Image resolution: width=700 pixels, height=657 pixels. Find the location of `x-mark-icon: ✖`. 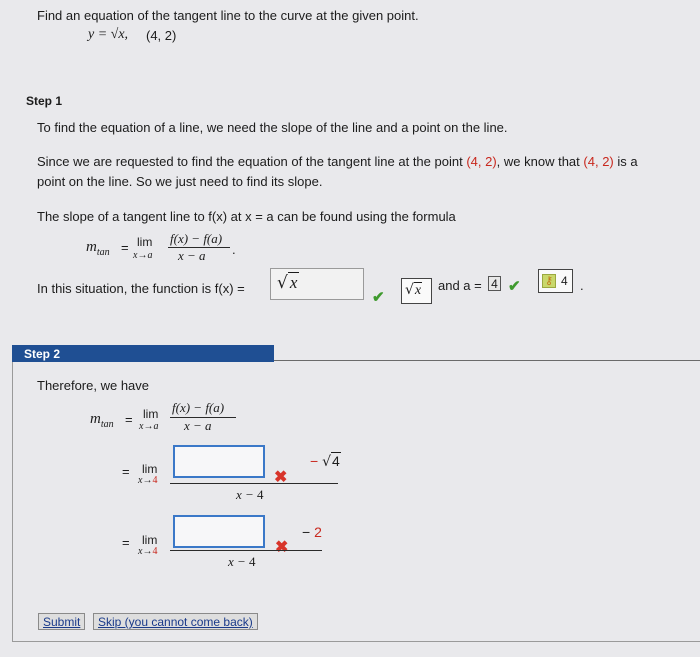

x-mark-icon: ✖ is located at coordinates (281, 477).